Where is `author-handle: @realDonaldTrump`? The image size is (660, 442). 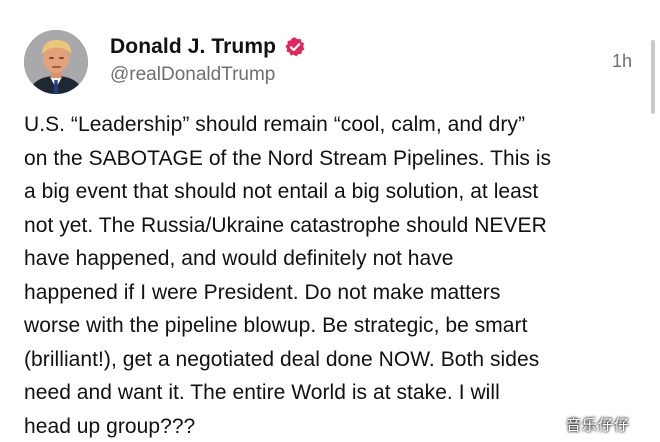 author-handle: @realDonaldTrump is located at coordinates (192, 75).